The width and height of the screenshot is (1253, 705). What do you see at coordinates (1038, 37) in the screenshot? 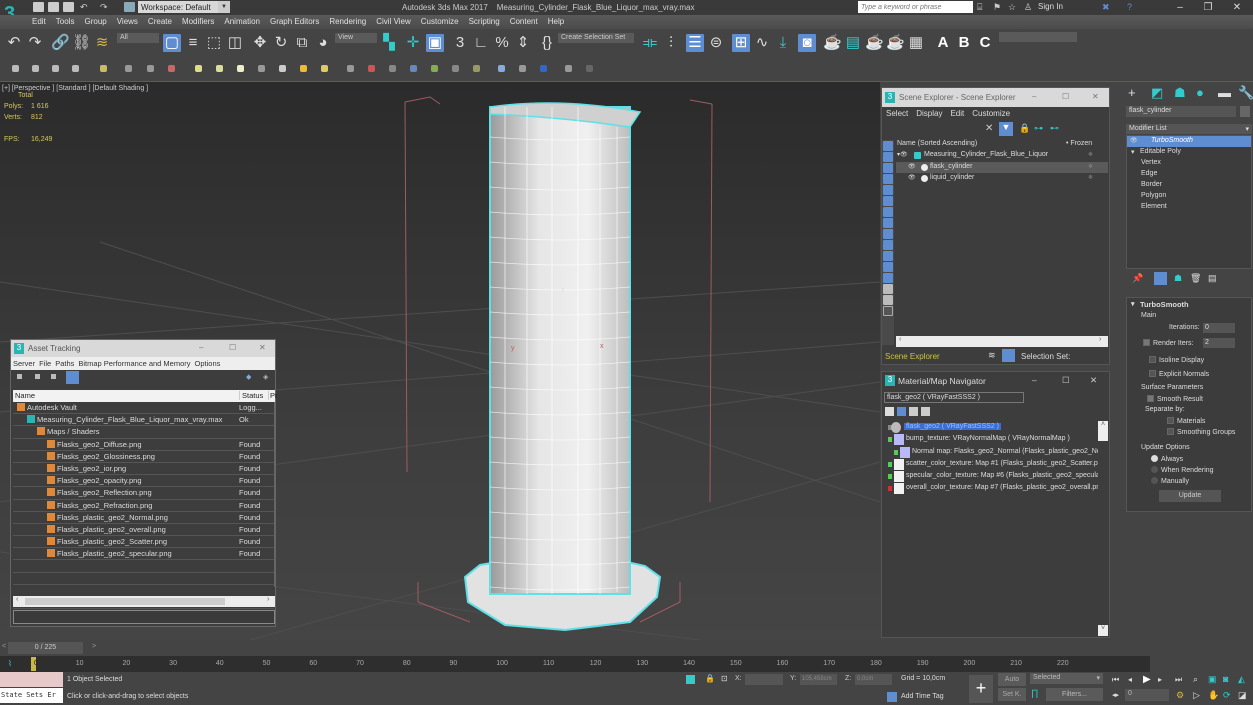
I see `extra-dropdown` at bounding box center [1038, 37].